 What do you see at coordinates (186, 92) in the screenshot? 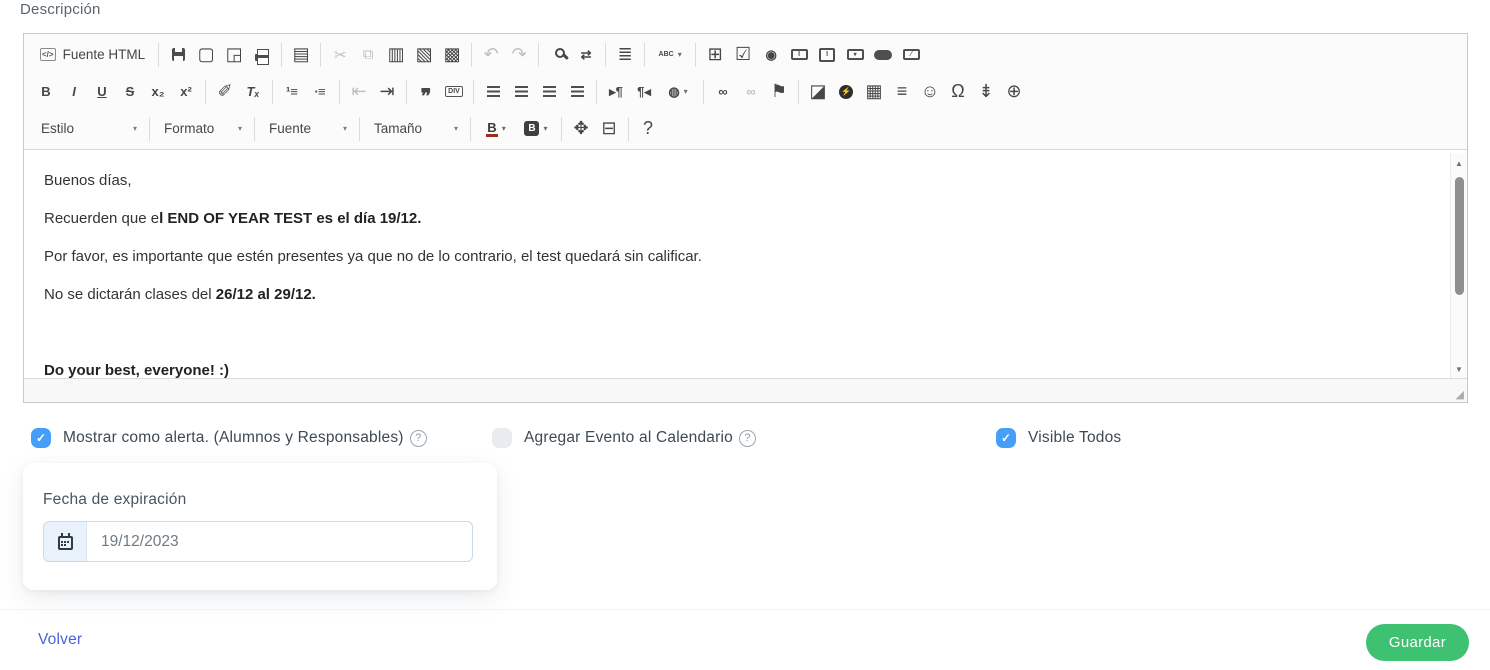
I see `superscript-button: x²` at bounding box center [186, 92].